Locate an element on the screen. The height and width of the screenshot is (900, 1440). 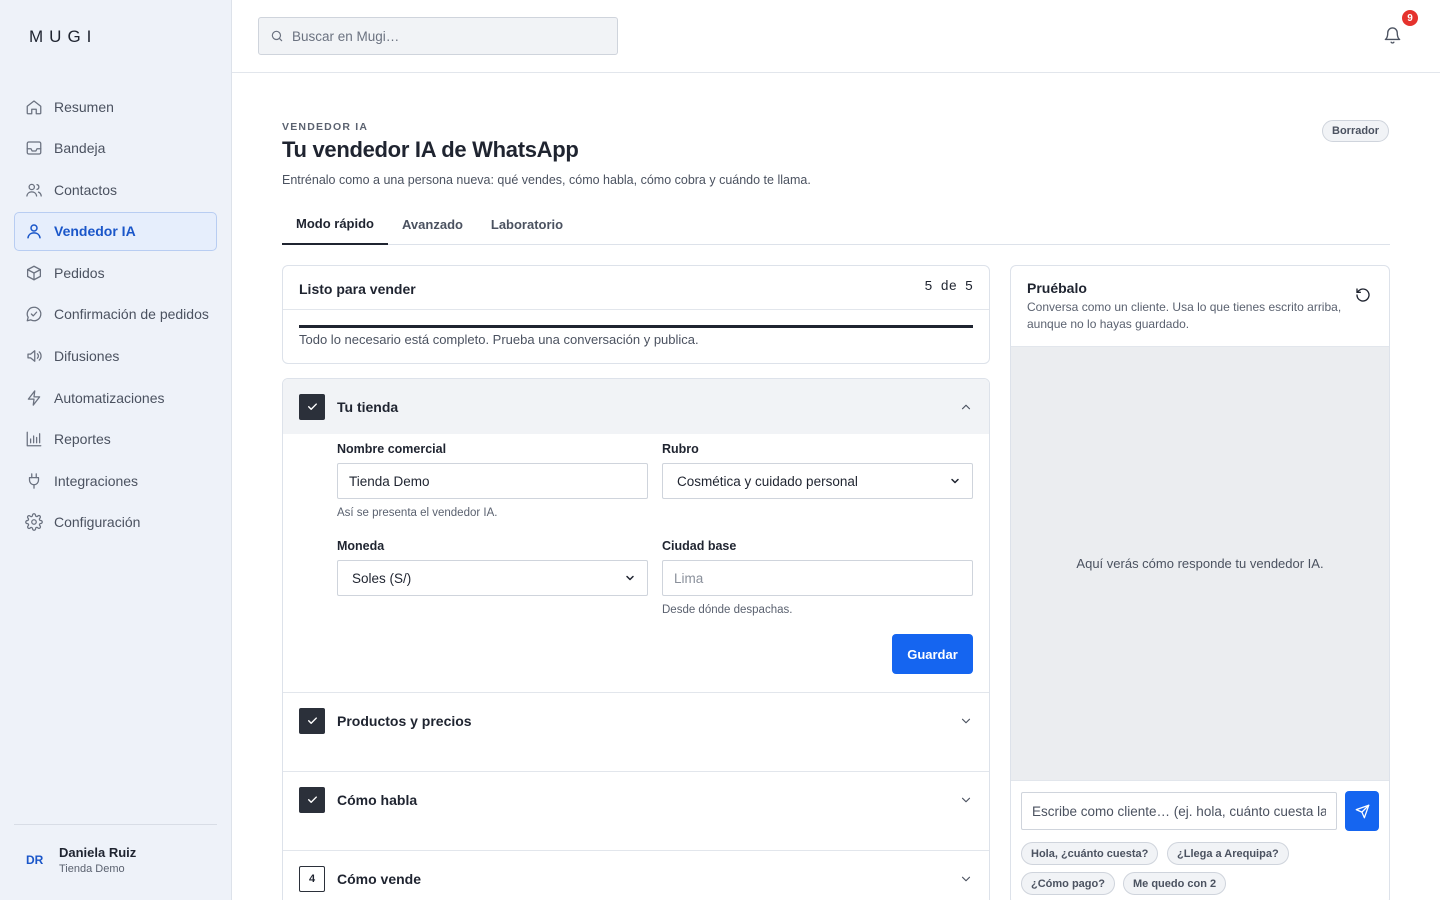
field-label: Moneda is located at coordinates (361, 546).